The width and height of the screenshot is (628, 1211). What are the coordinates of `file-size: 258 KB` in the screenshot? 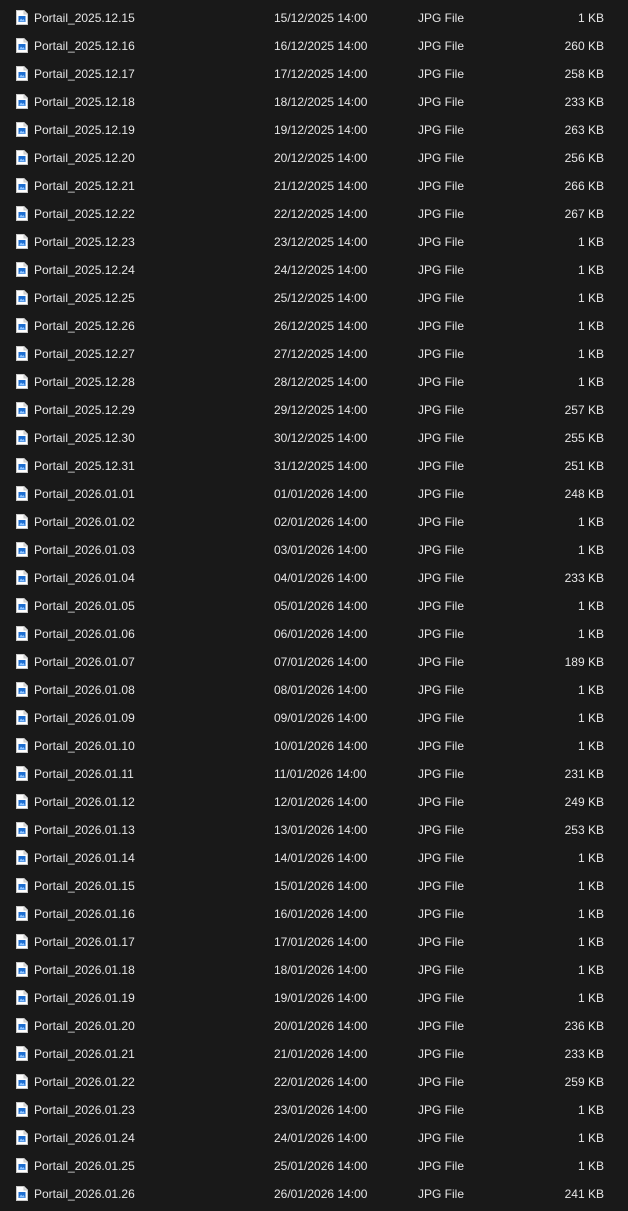 It's located at (584, 74).